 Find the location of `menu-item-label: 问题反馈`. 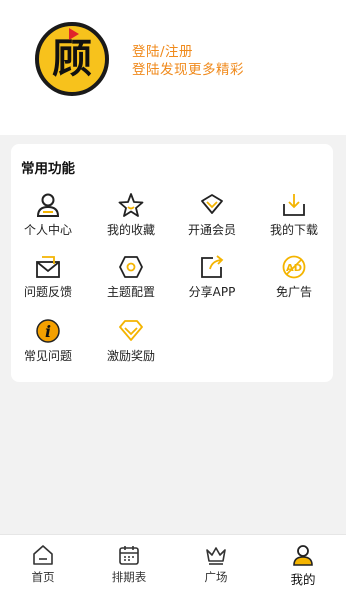

menu-item-label: 问题反馈 is located at coordinates (47, 292).